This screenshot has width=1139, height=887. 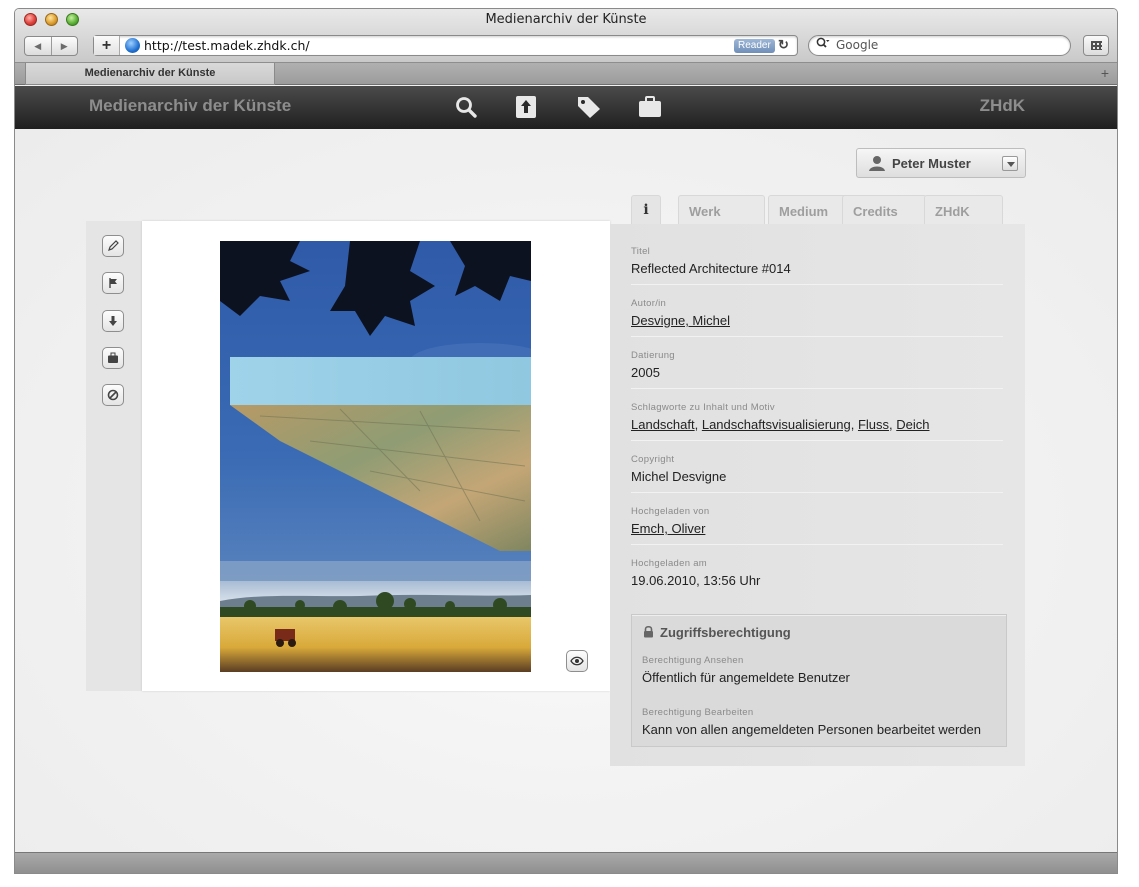 I want to click on reader-button: Reader, so click(x=754, y=46).